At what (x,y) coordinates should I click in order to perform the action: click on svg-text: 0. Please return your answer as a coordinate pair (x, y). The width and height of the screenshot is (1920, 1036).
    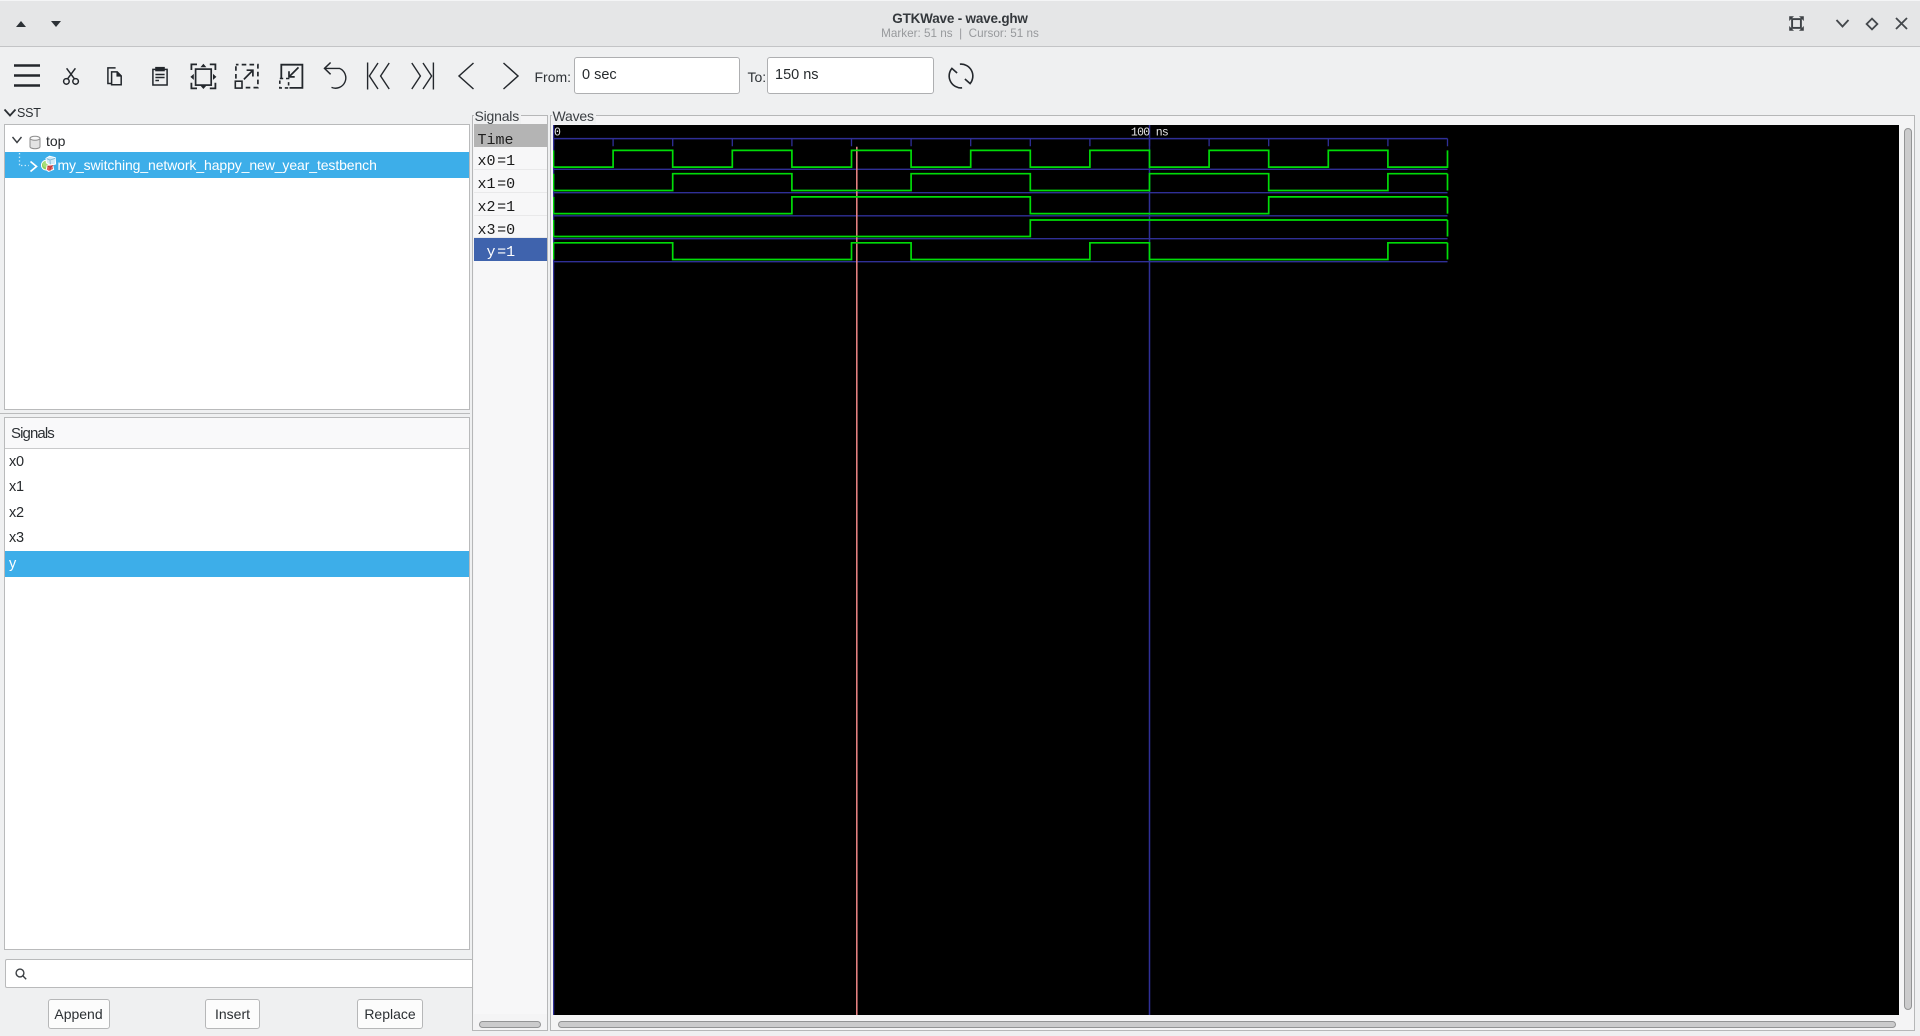
    Looking at the image, I should click on (557, 133).